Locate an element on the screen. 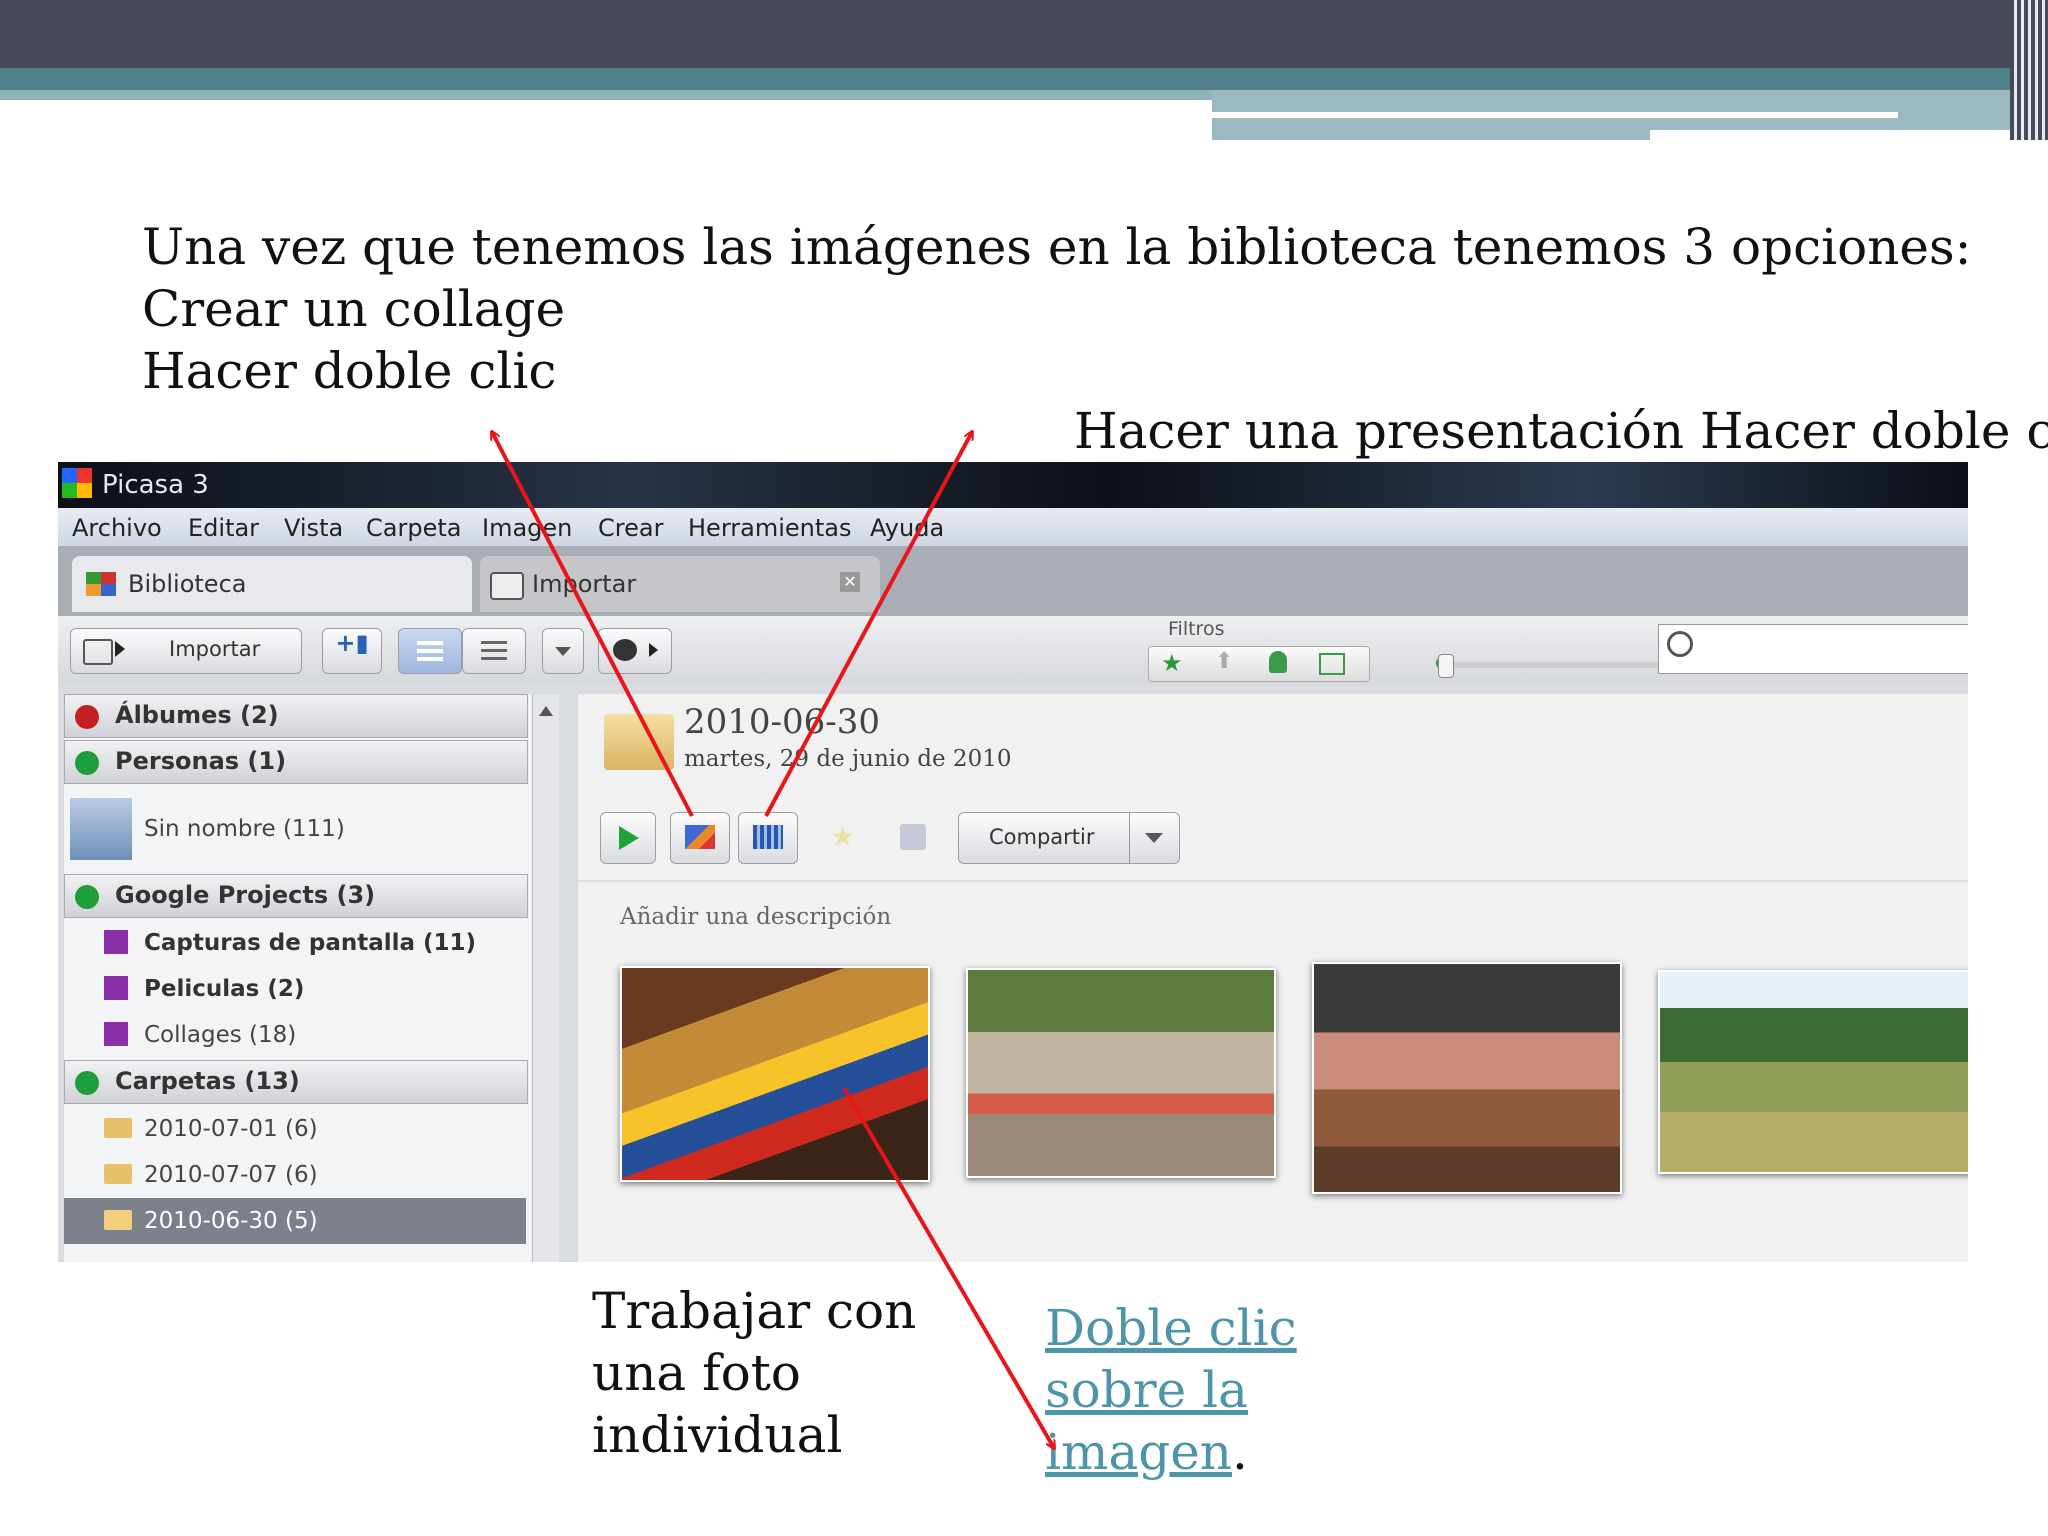 The height and width of the screenshot is (1536, 2048). arrow-collage is located at coordinates (593, 624).